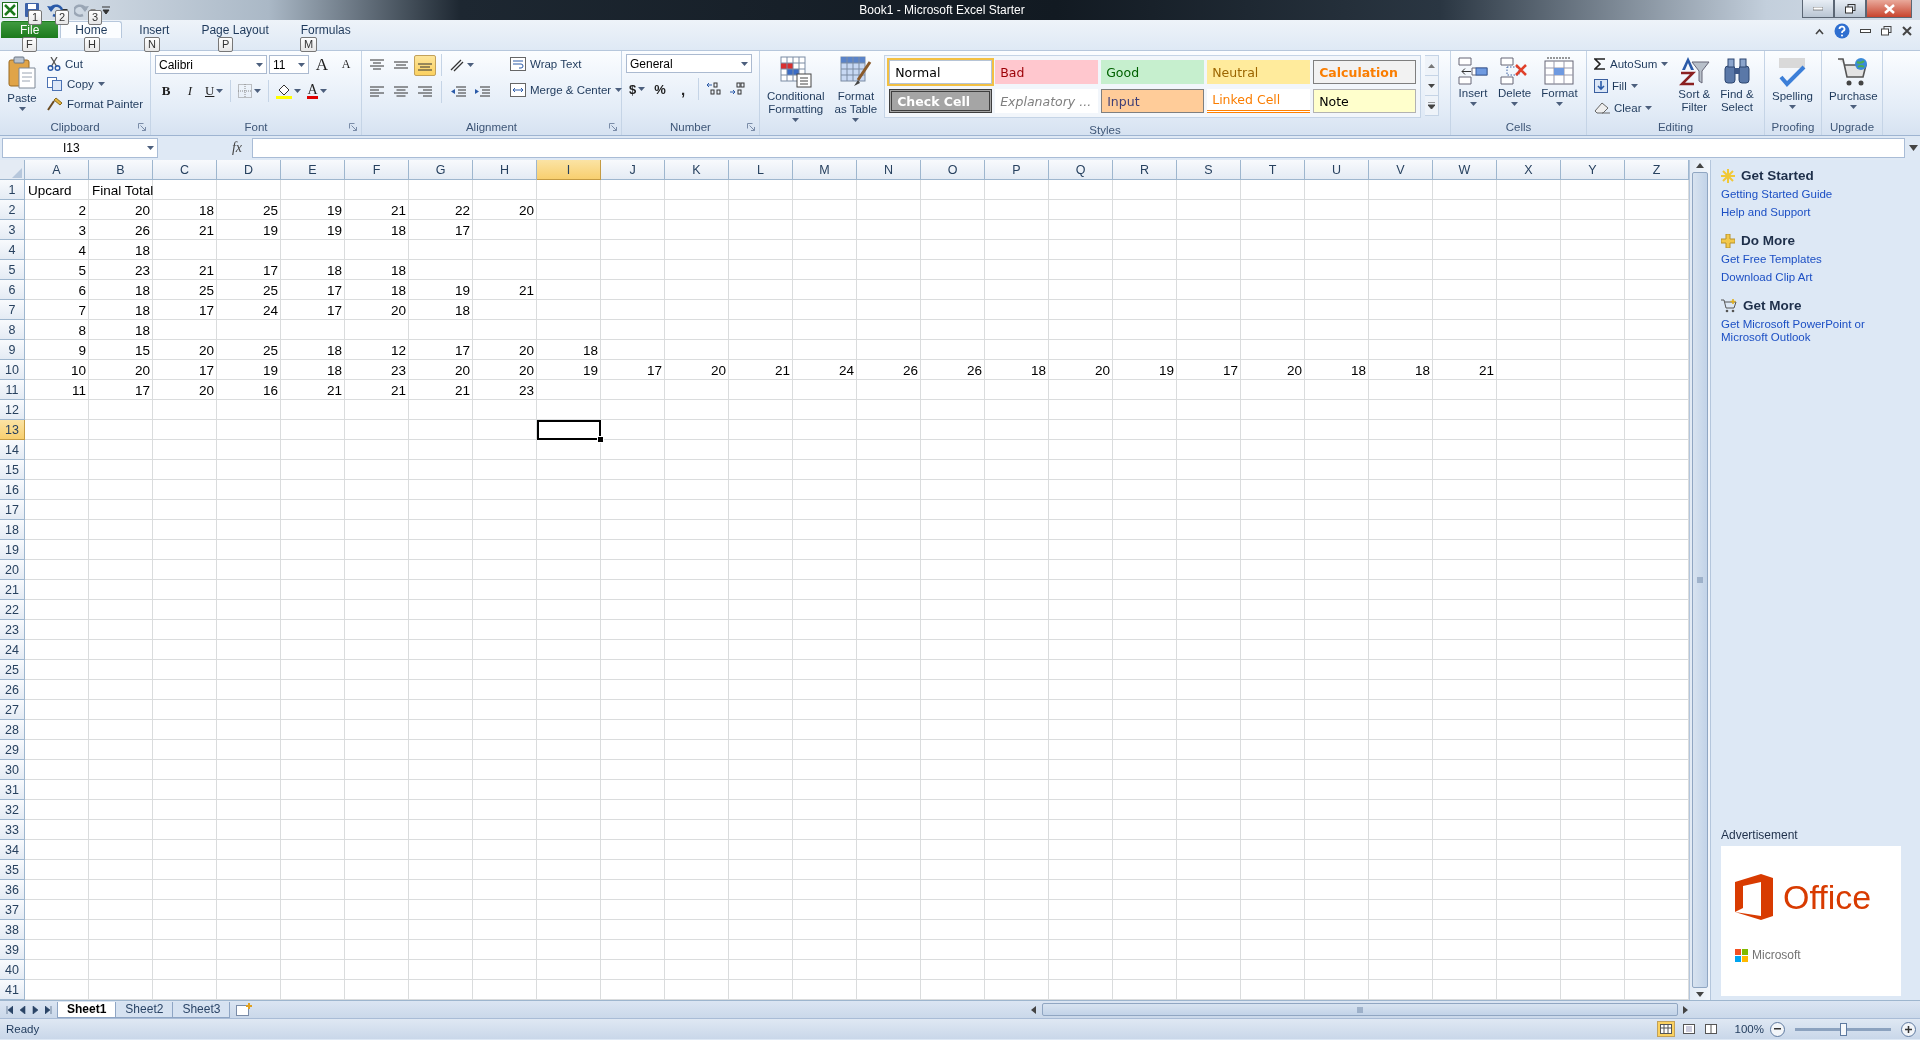 Image resolution: width=1920 pixels, height=1040 pixels. What do you see at coordinates (12, 410) in the screenshot?
I see `row-header: 12` at bounding box center [12, 410].